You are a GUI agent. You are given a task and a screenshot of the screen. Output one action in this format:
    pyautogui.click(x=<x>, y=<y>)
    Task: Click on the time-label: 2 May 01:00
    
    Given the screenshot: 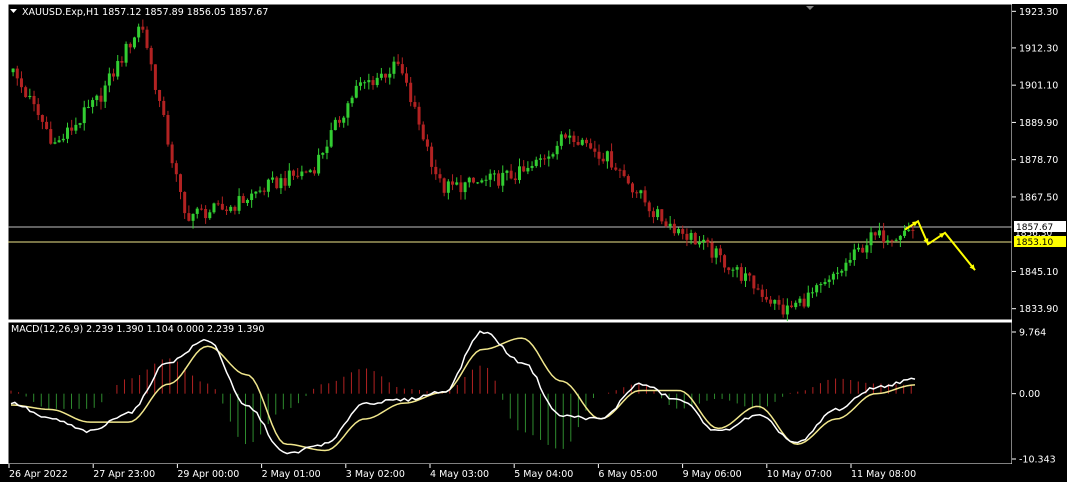 What is the action you would take?
    pyautogui.click(x=291, y=474)
    